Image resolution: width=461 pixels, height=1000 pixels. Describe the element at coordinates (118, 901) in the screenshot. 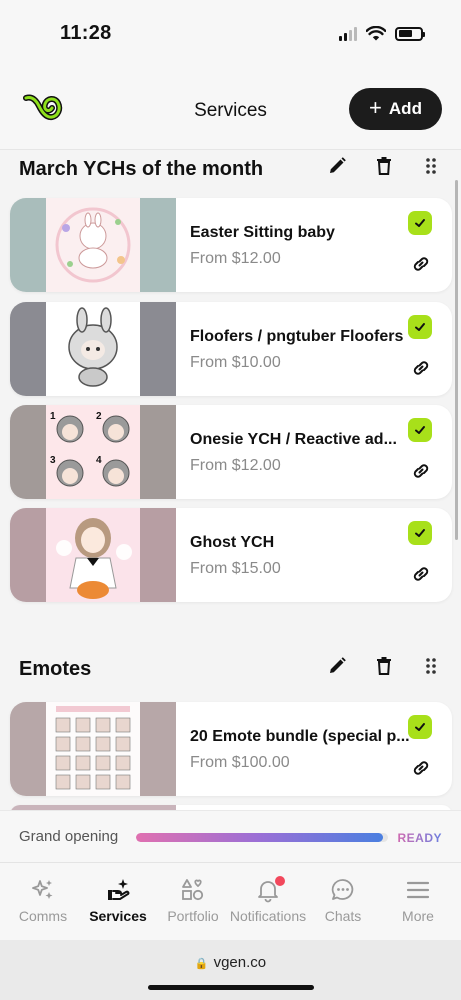

I see `tab-services: Services` at that location.